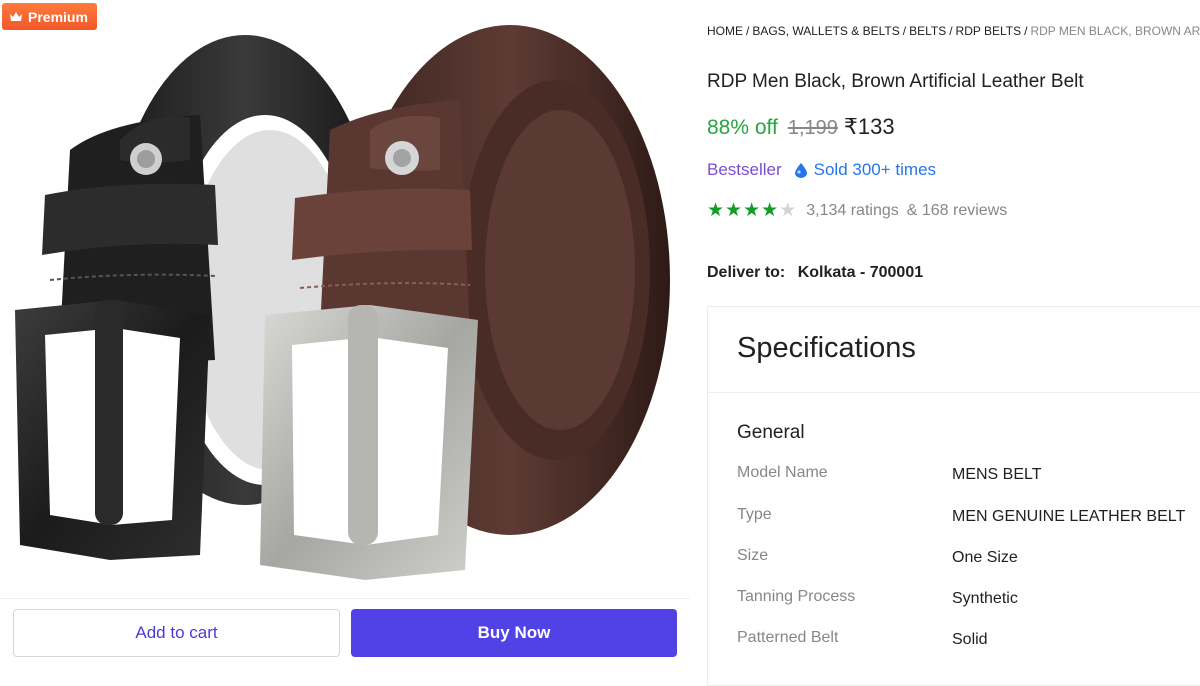  Describe the element at coordinates (852, 210) in the screenshot. I see `ratings-count: 3,134 ratings` at that location.